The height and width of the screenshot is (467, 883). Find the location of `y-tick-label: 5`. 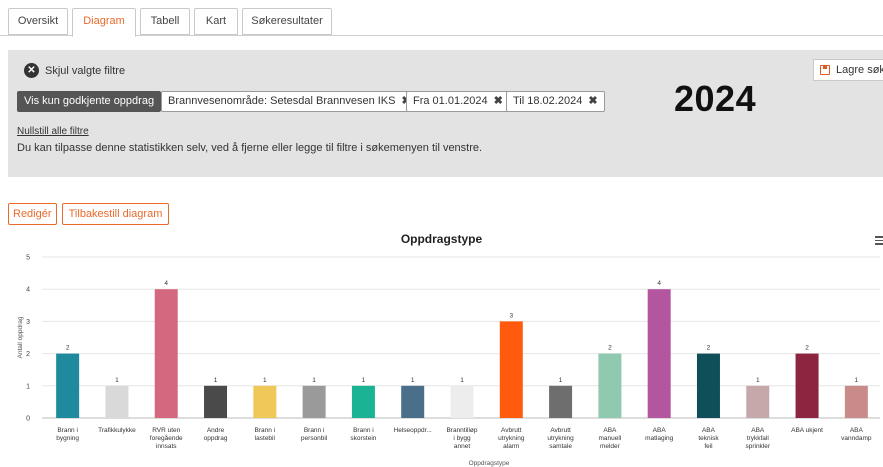

y-tick-label: 5 is located at coordinates (28, 258).